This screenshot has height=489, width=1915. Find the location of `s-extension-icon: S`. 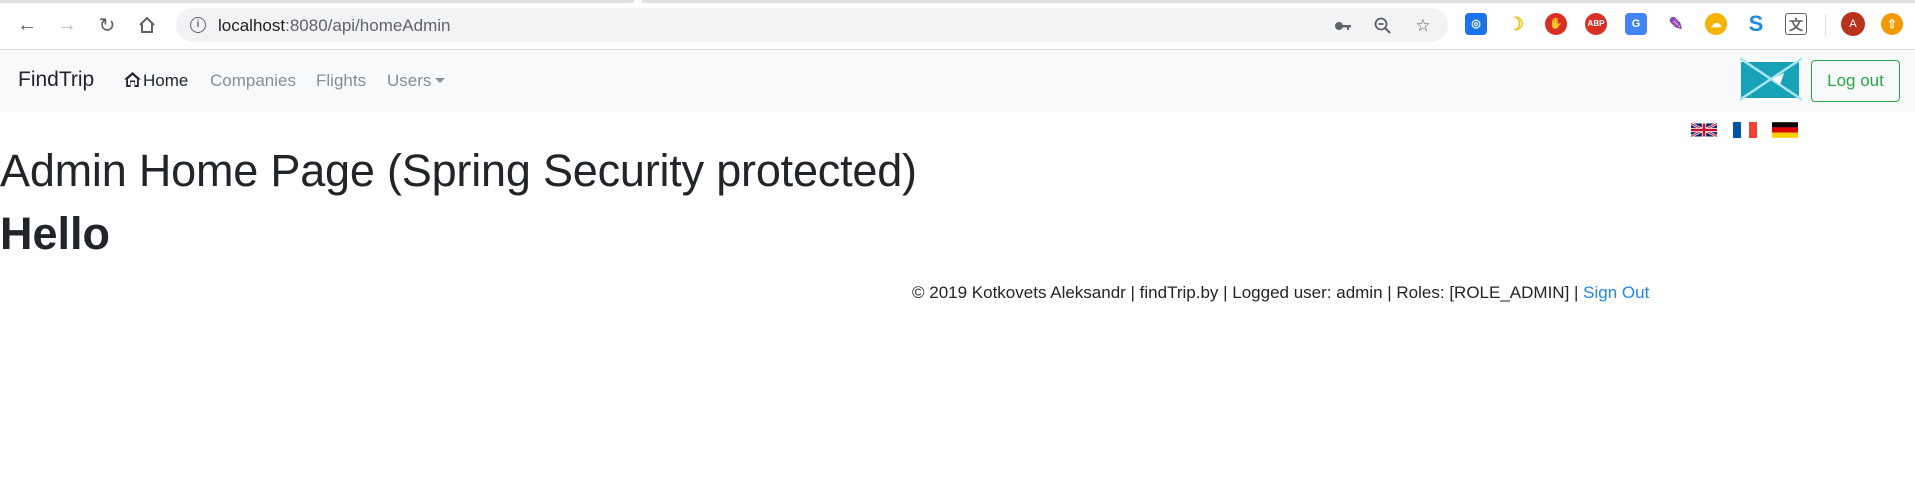

s-extension-icon: S is located at coordinates (1756, 24).